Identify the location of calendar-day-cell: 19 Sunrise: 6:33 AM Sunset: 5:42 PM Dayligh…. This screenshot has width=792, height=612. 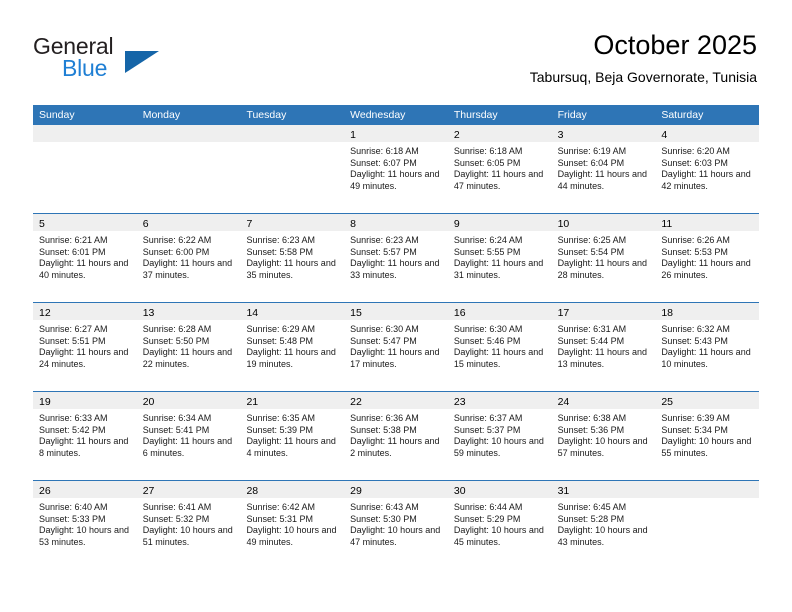
(85, 436).